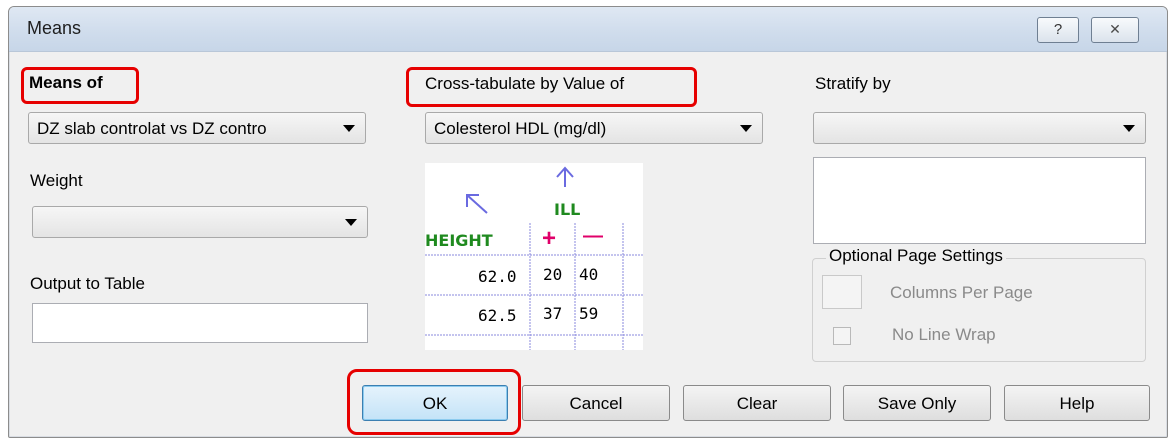  What do you see at coordinates (588, 29) in the screenshot?
I see `title-bar: Means ? ✕` at bounding box center [588, 29].